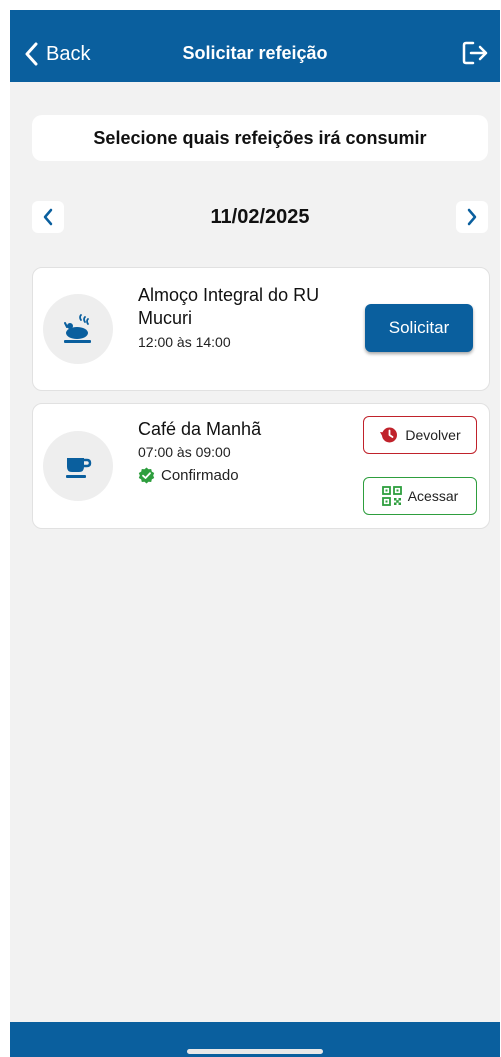  I want to click on bottom-bar, so click(255, 1039).